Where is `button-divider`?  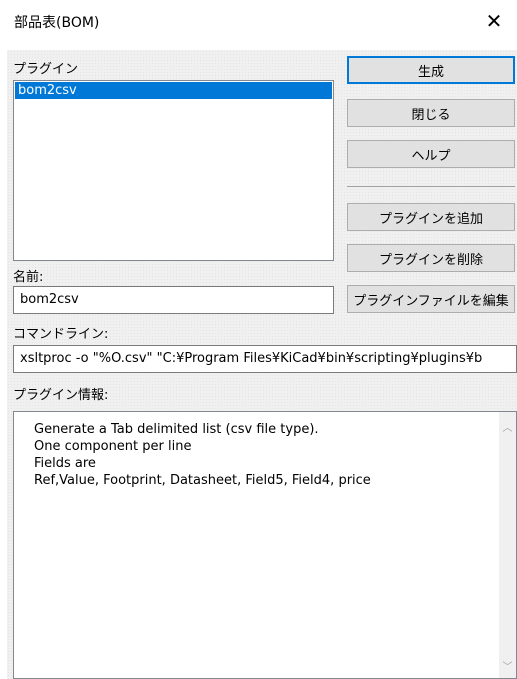
button-divider is located at coordinates (431, 186).